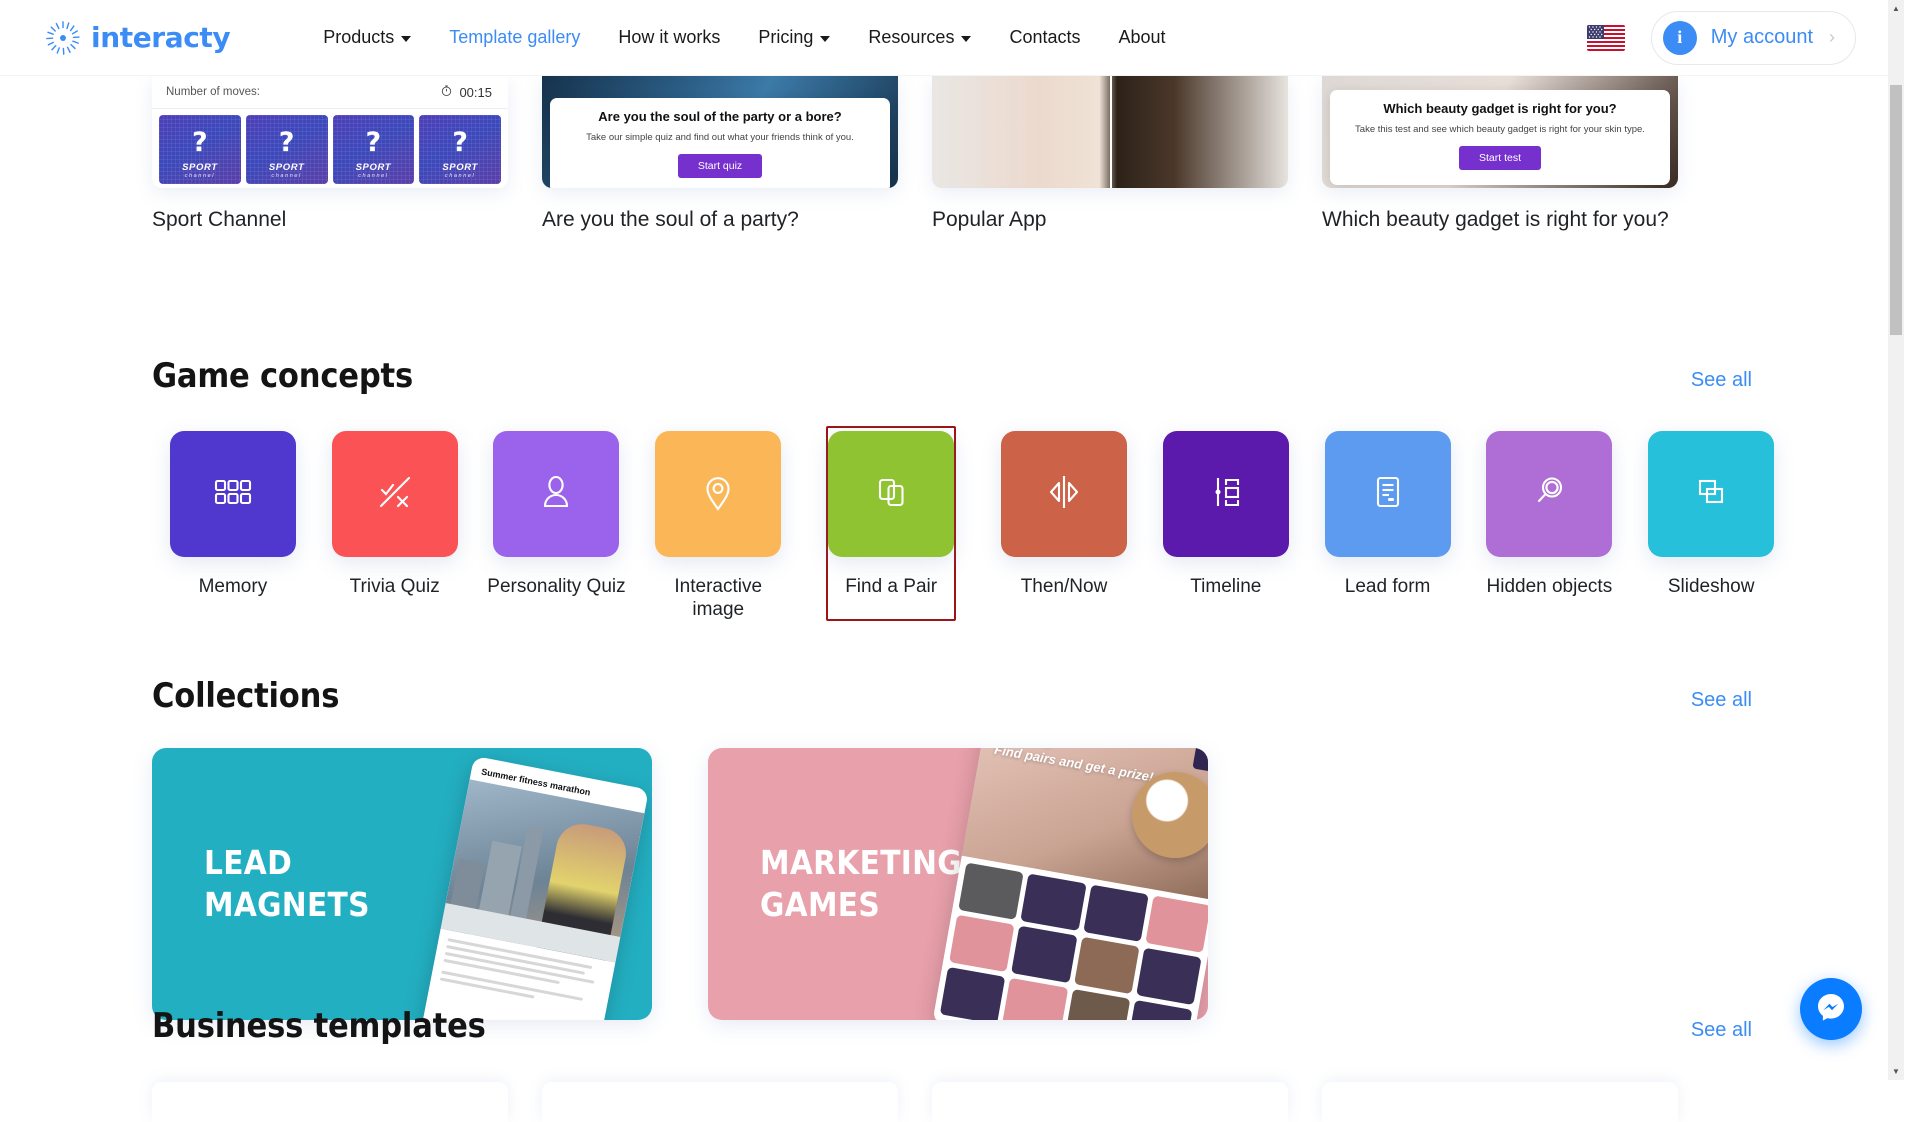 This screenshot has width=1920, height=1122. Describe the element at coordinates (785, 37) in the screenshot. I see `nav-label: Pricing` at that location.